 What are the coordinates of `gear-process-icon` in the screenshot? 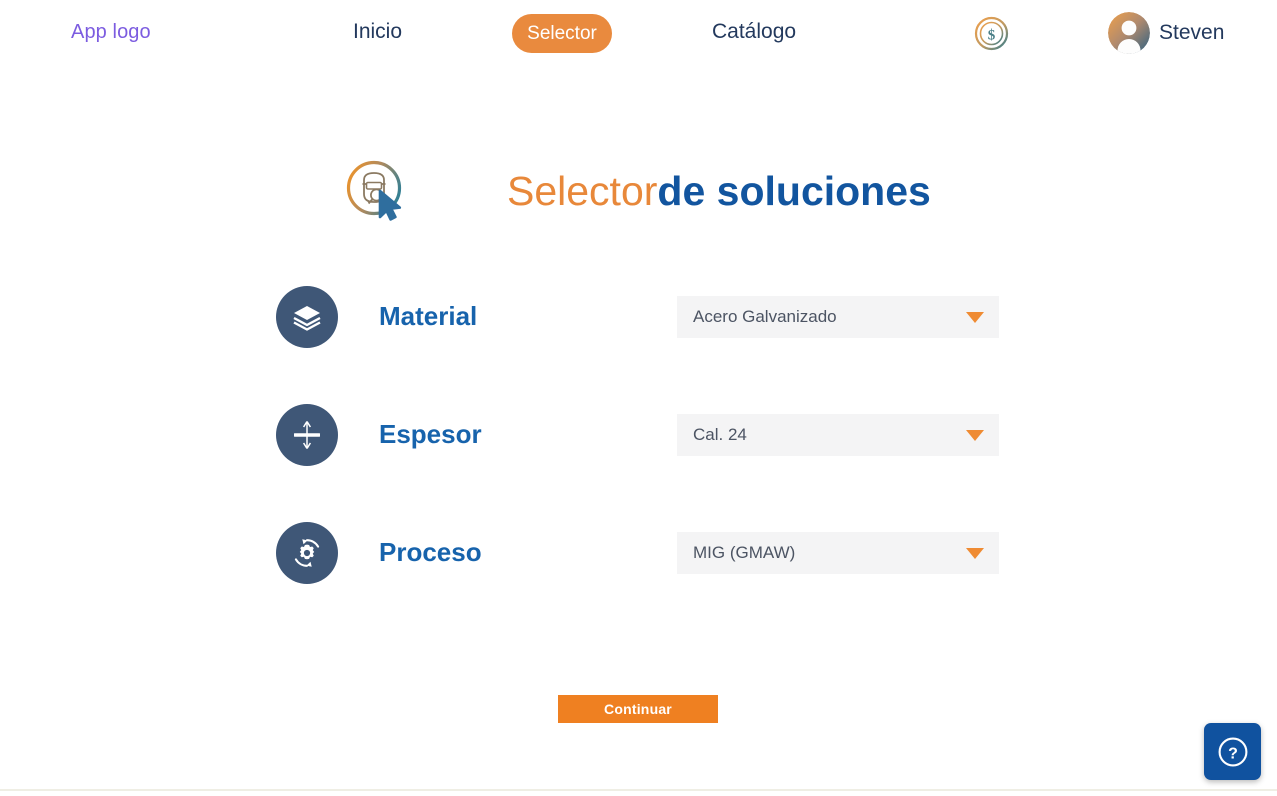 It's located at (307, 553).